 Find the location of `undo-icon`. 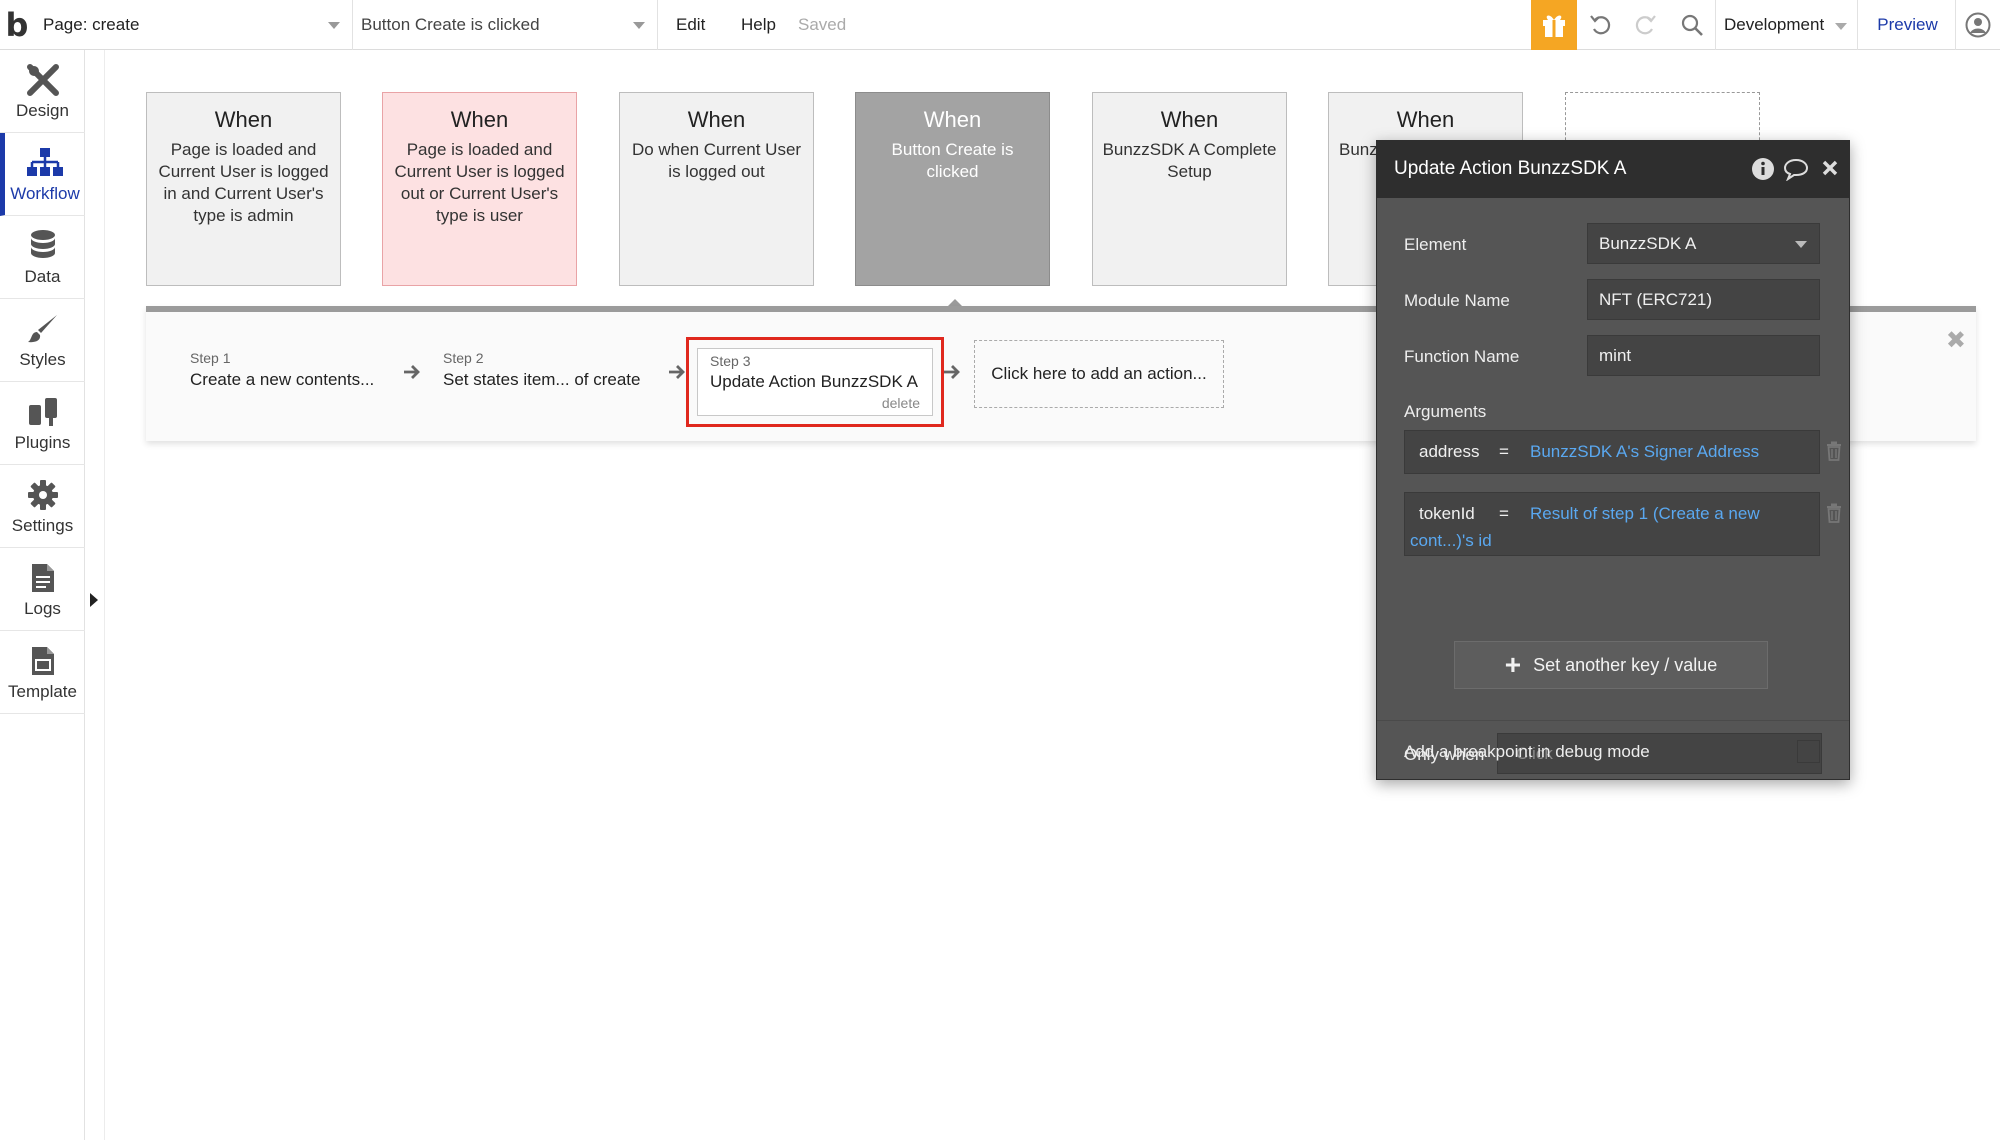

undo-icon is located at coordinates (1600, 25).